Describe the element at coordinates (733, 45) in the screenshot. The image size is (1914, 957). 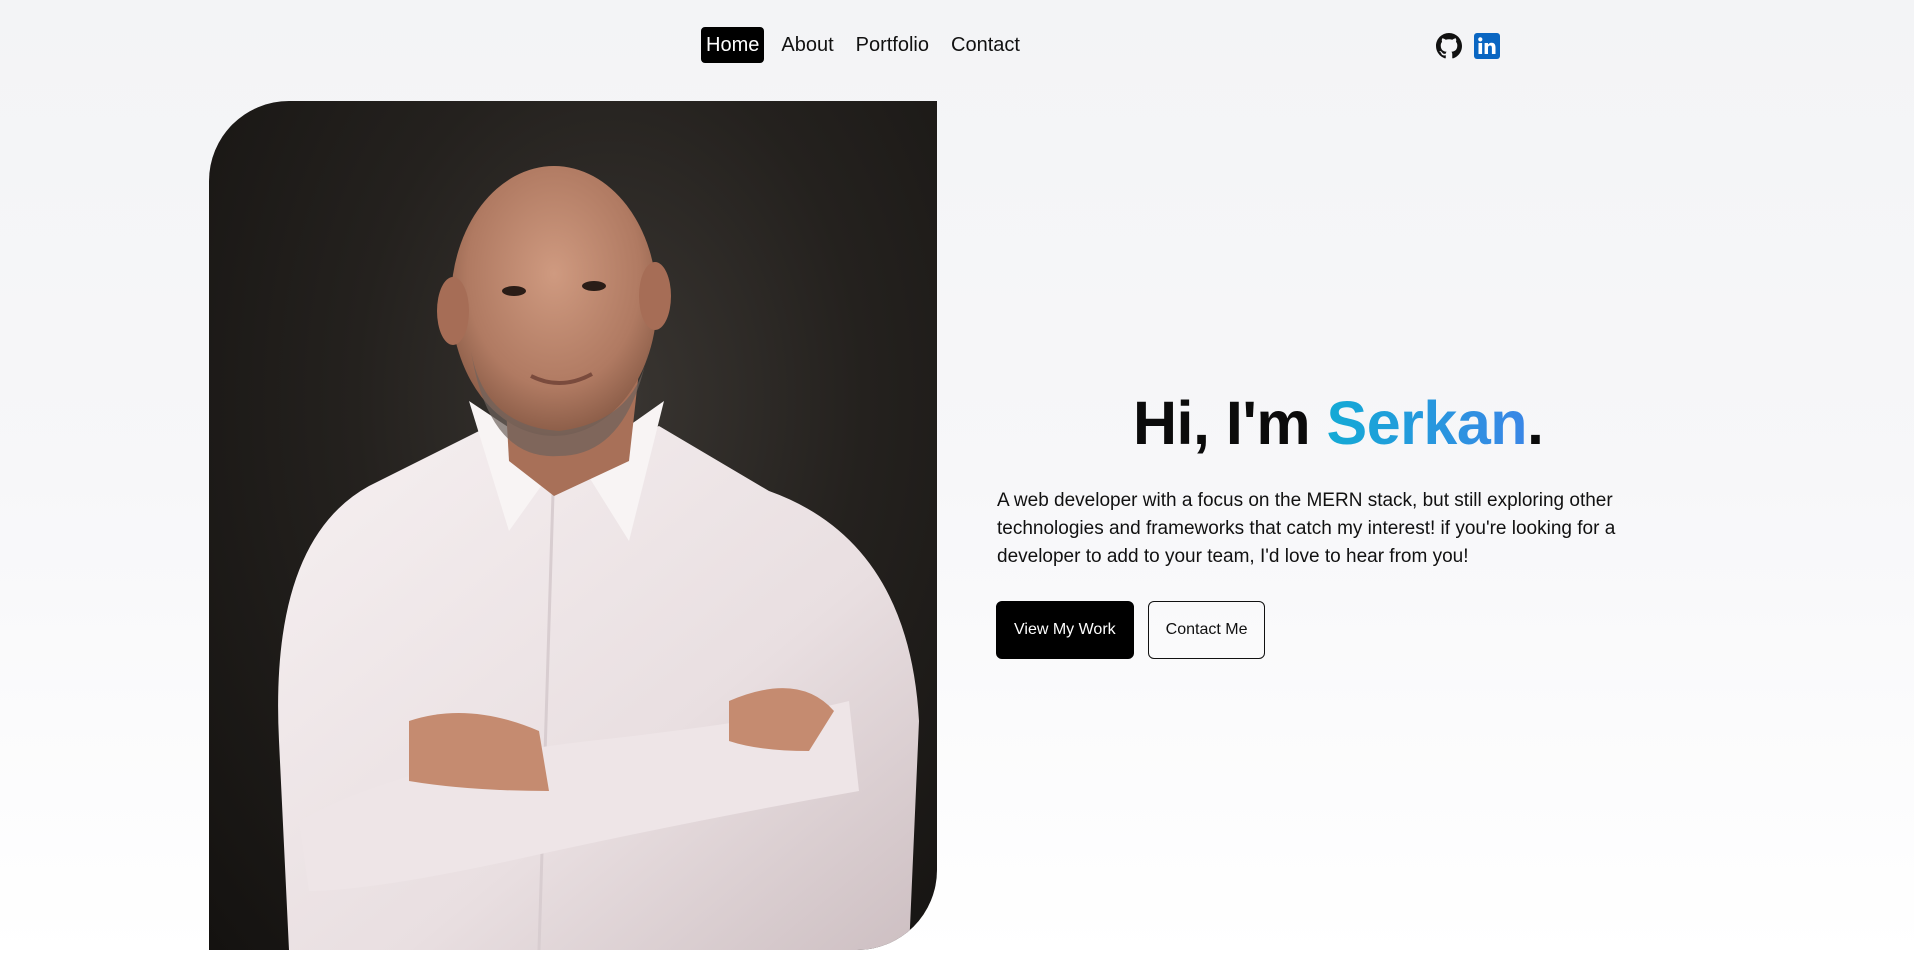
I see `nav-home: Home` at that location.